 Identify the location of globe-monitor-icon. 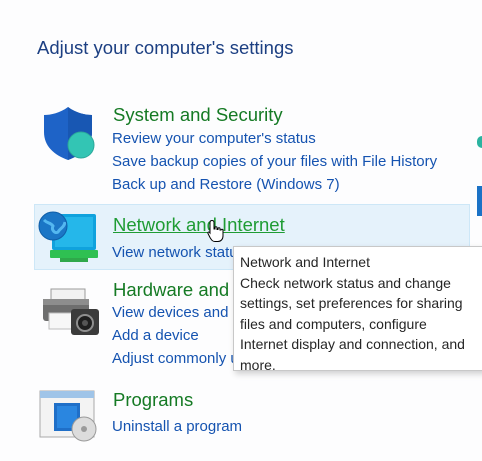
(69, 237).